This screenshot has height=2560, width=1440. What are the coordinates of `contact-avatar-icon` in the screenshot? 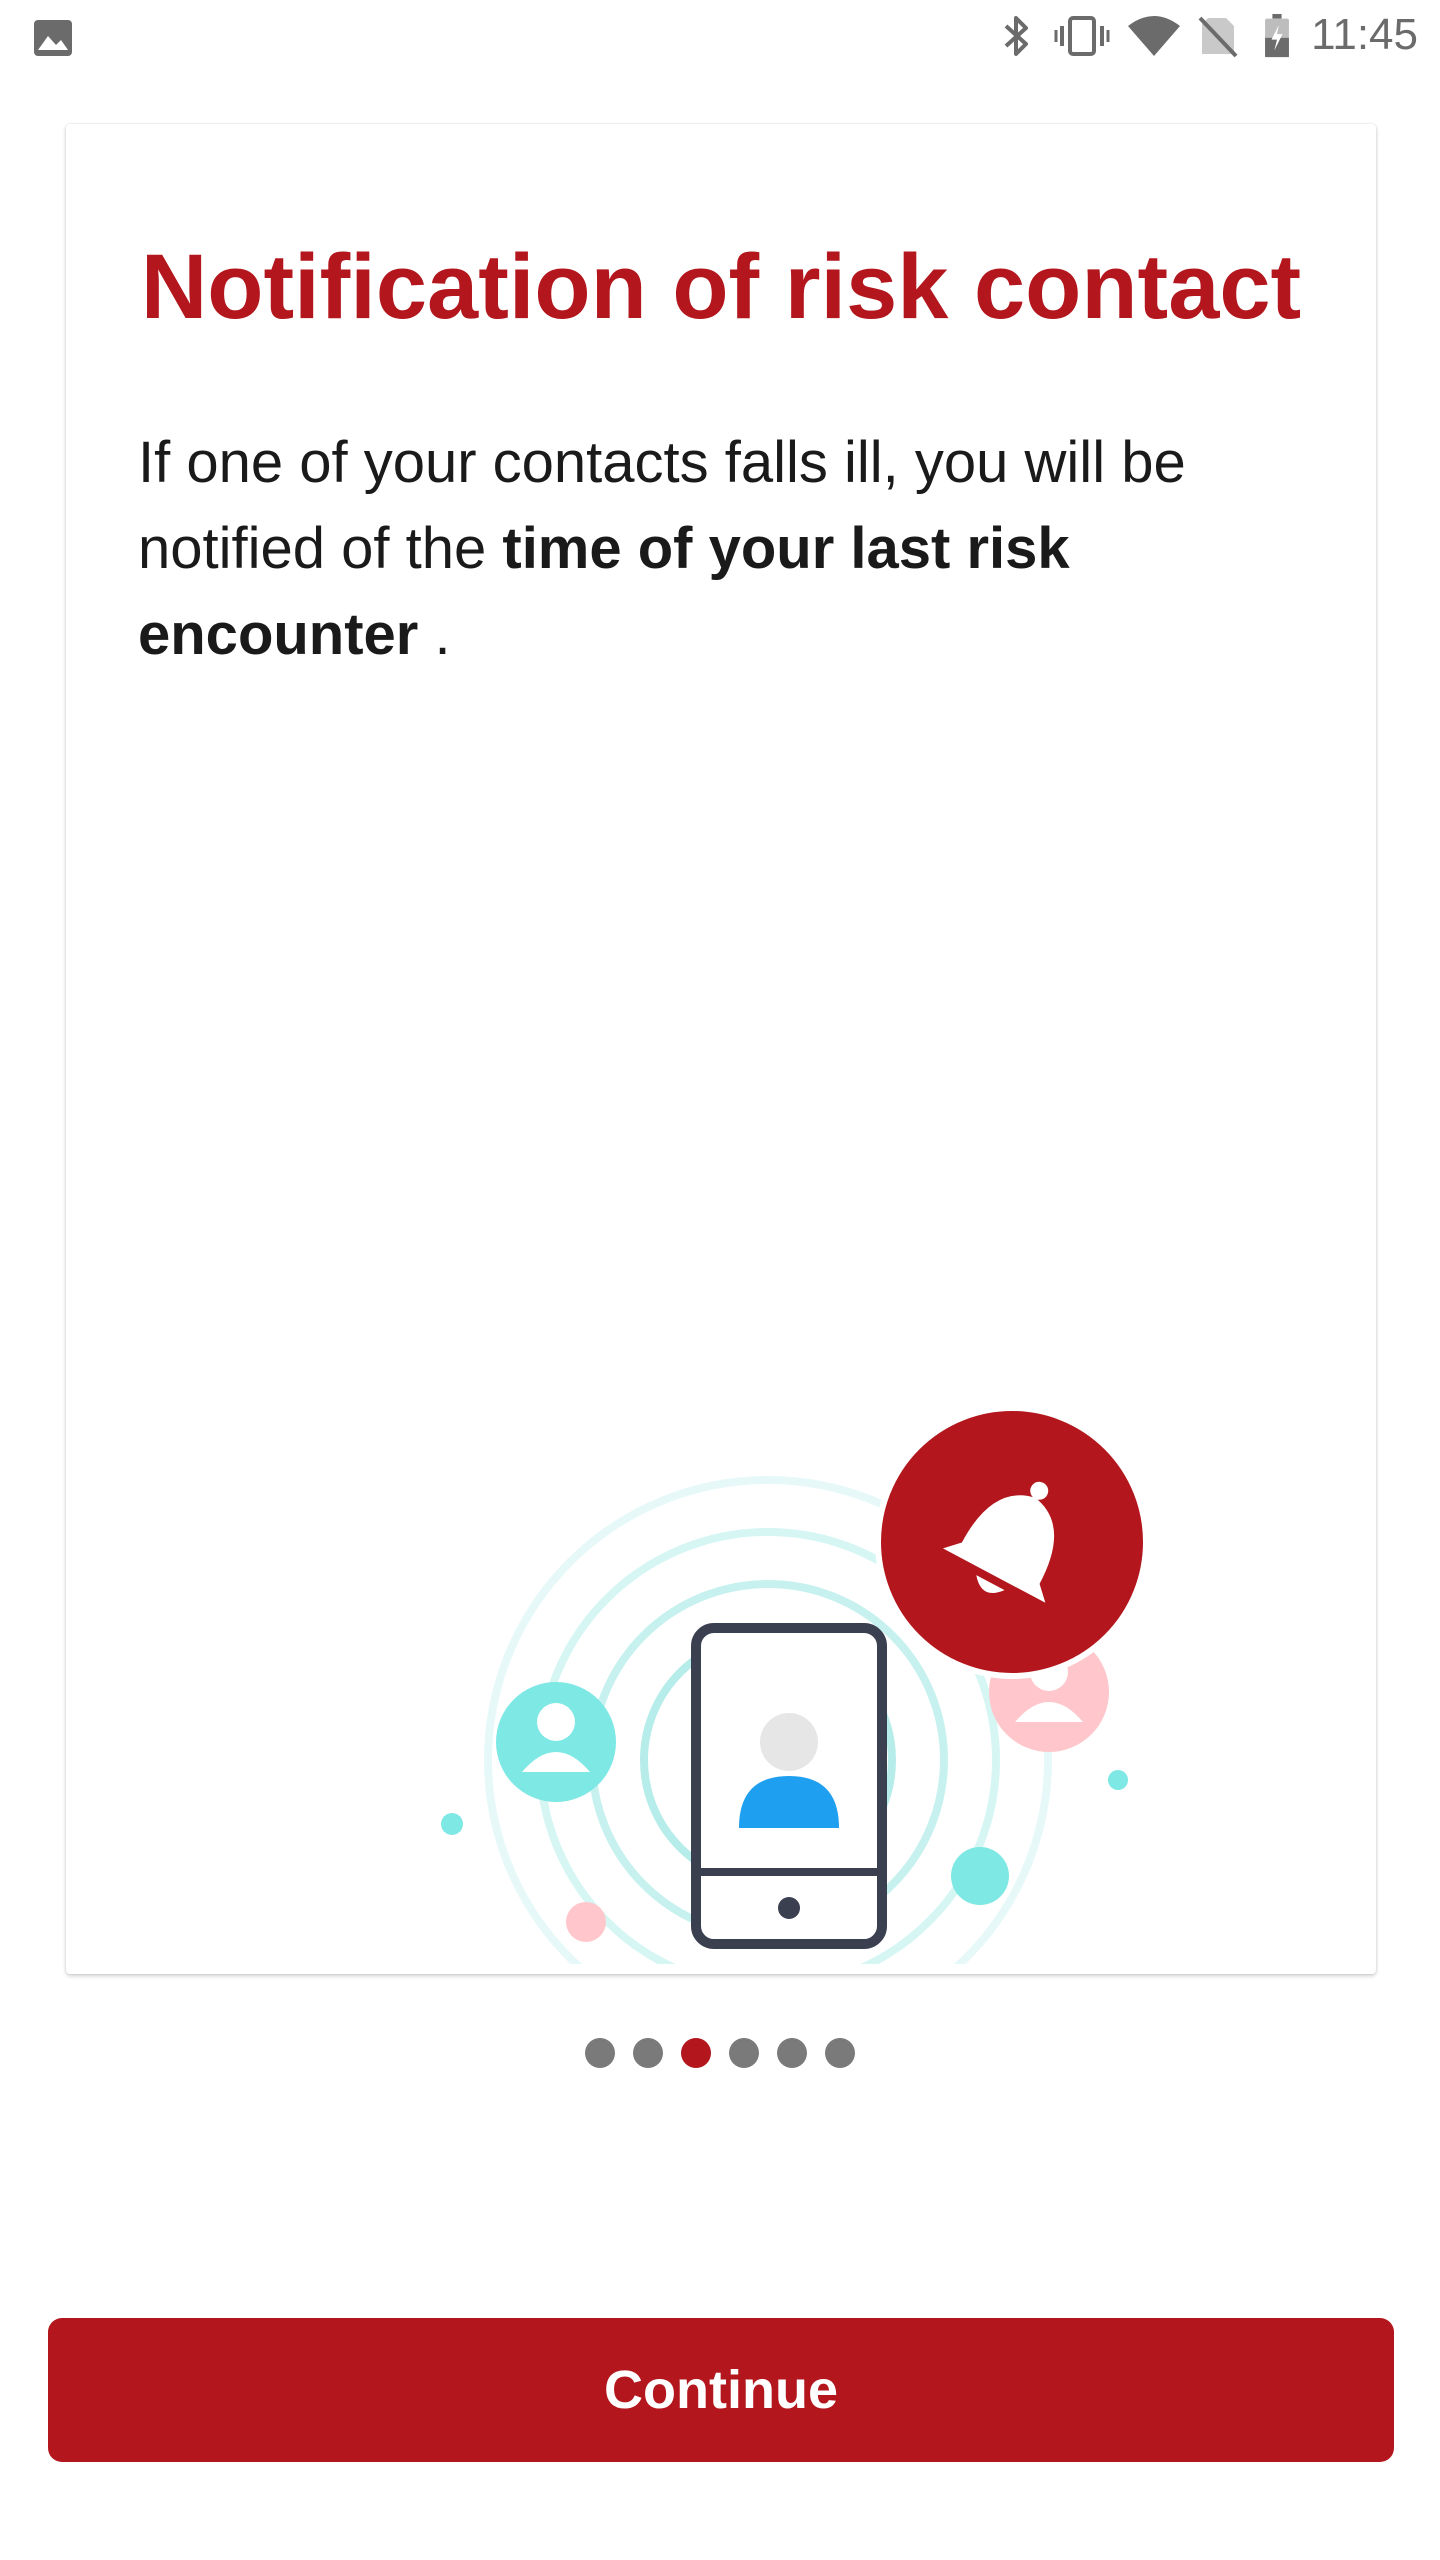 It's located at (556, 1742).